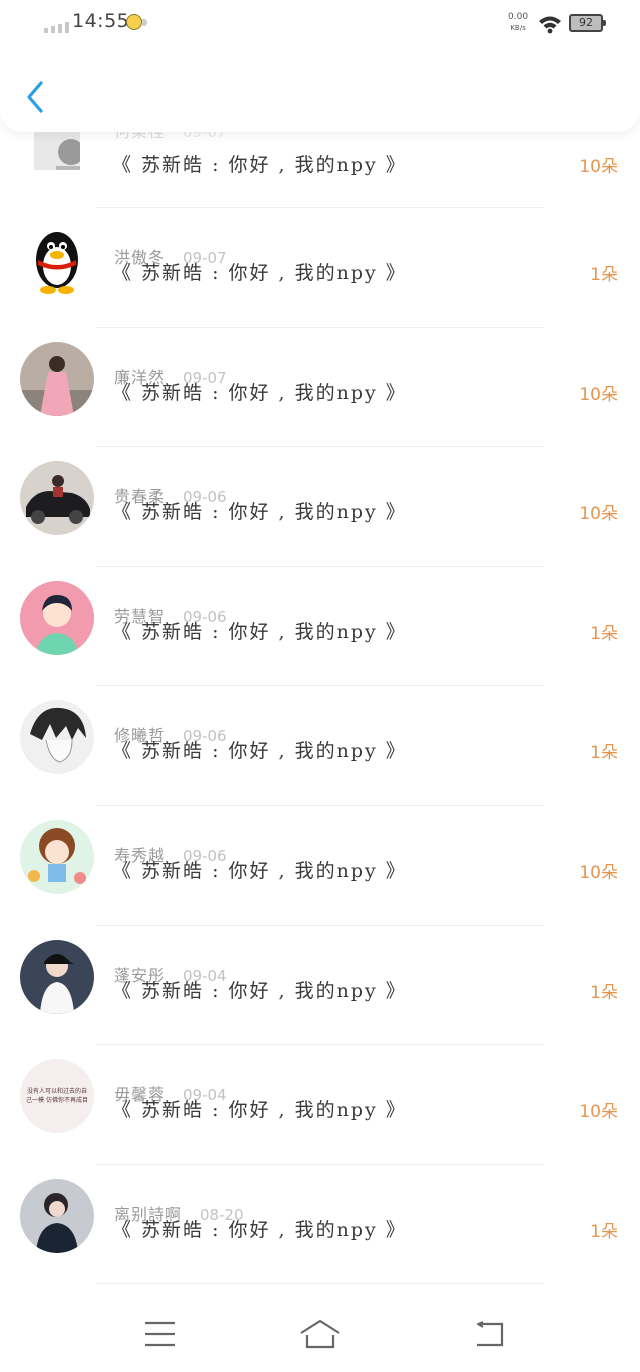 The height and width of the screenshot is (1372, 640). I want to click on emoji-icon, so click(136, 22).